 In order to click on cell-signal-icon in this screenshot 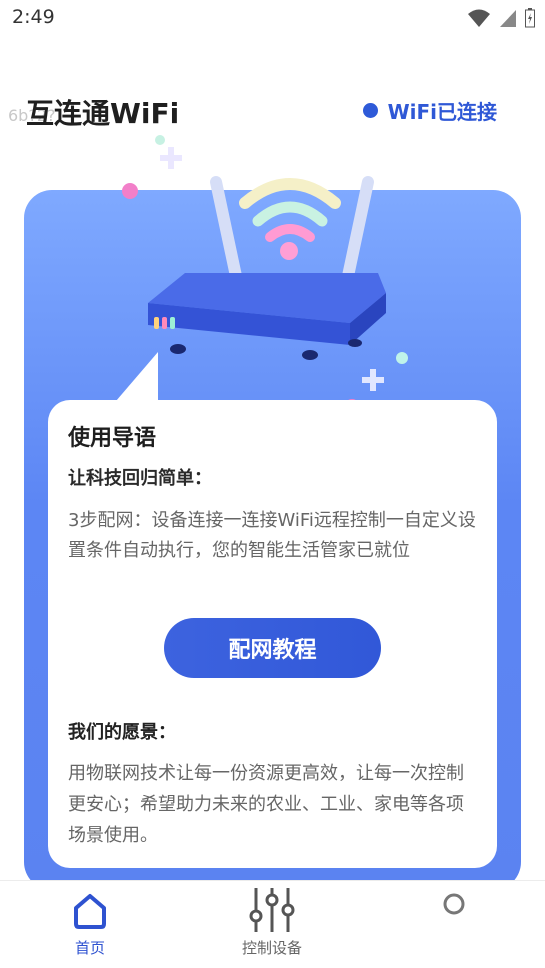, I will do `click(508, 18)`.